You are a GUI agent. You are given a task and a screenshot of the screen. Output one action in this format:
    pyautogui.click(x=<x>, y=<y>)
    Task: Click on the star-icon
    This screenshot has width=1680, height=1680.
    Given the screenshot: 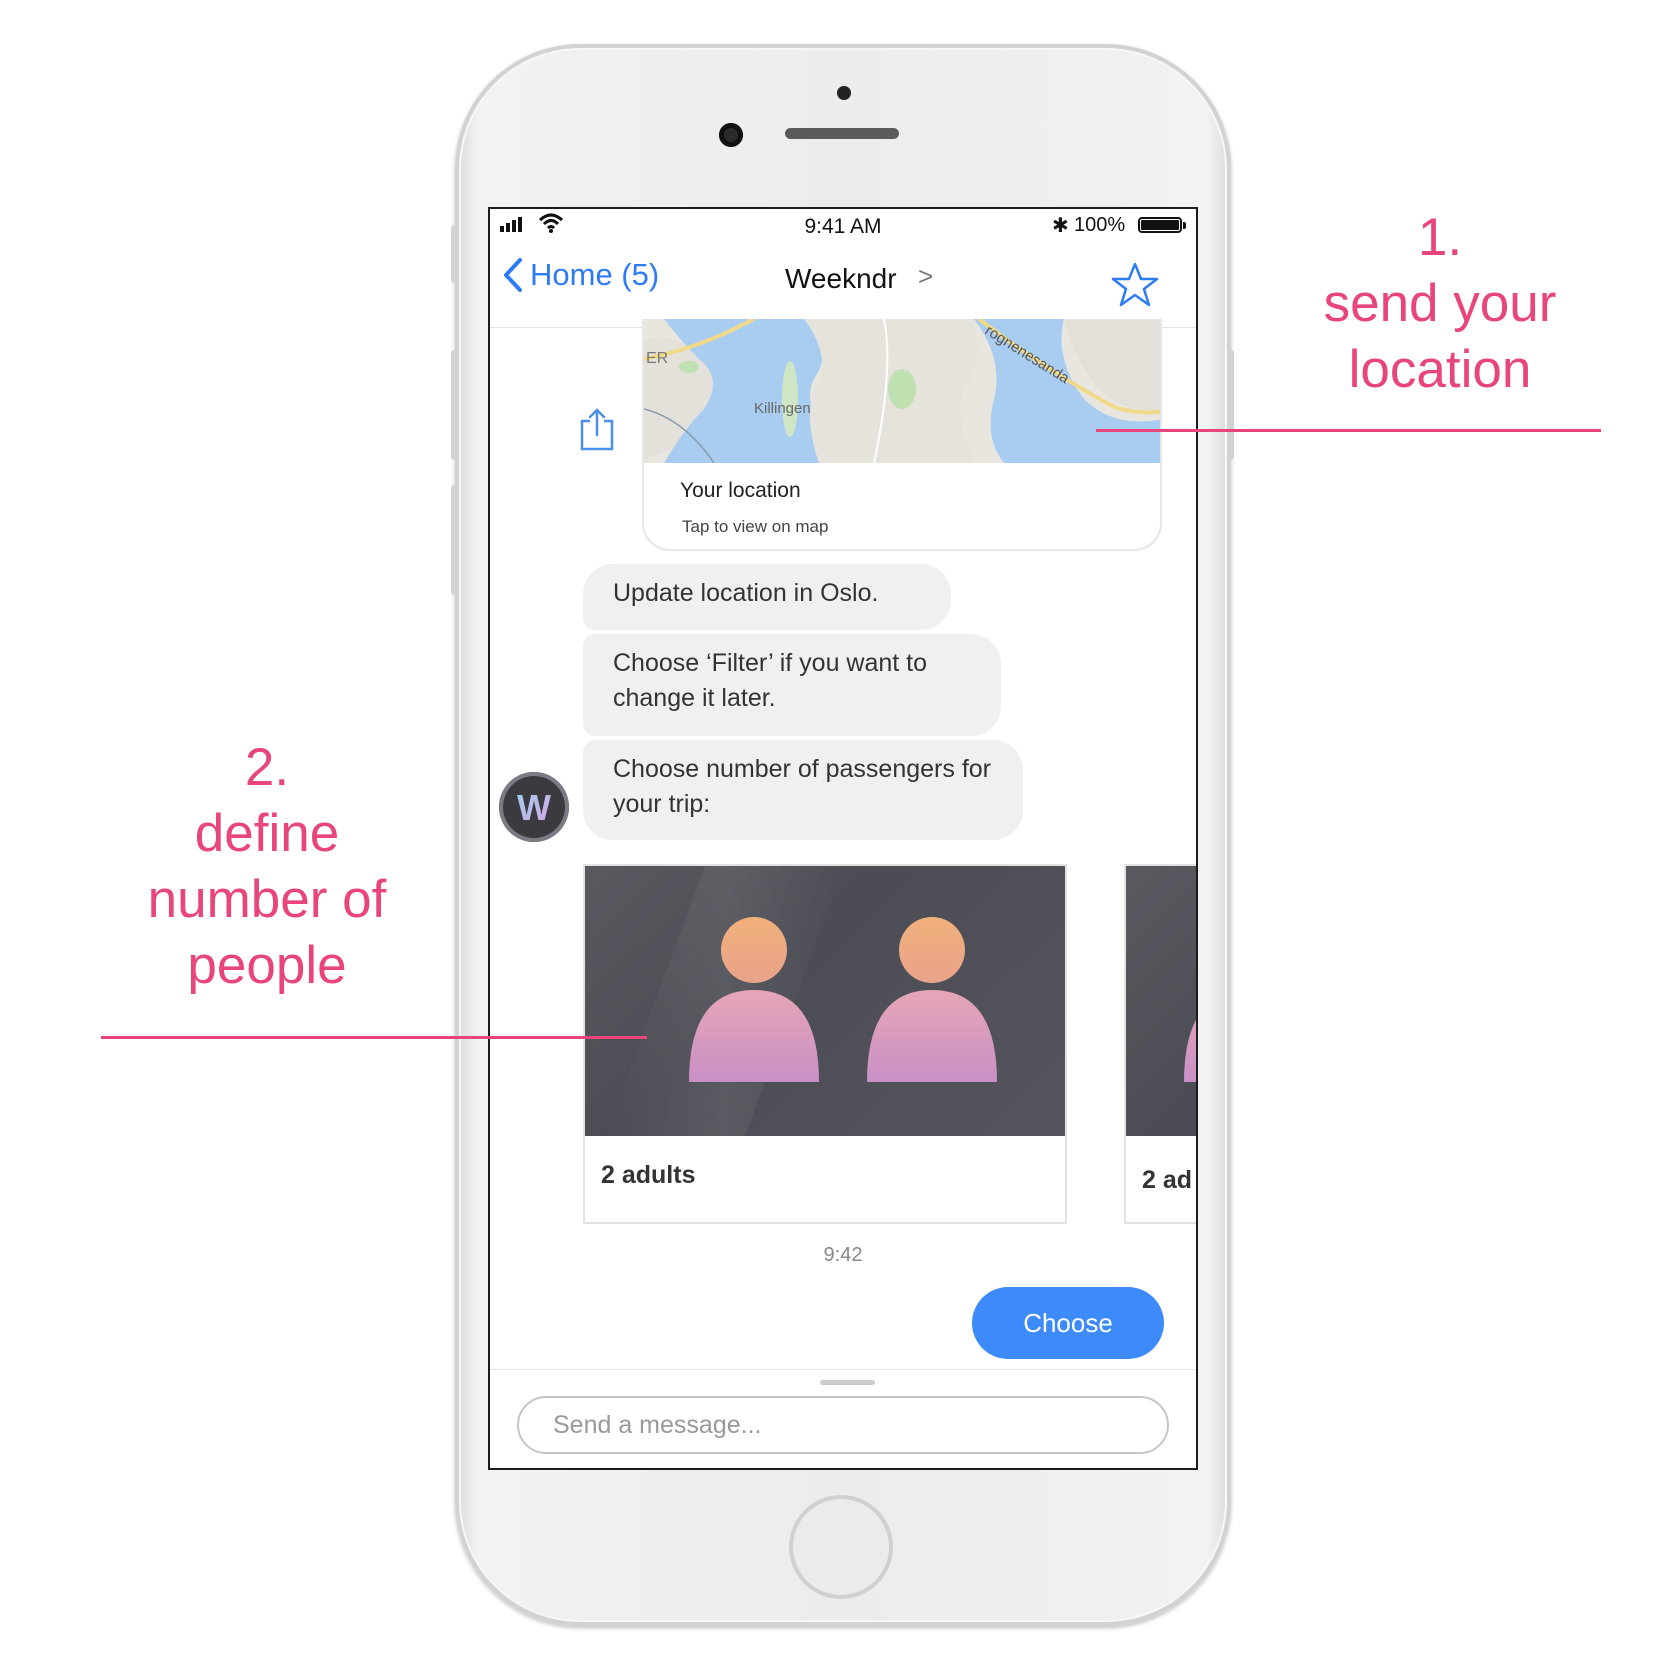 What is the action you would take?
    pyautogui.click(x=1135, y=285)
    